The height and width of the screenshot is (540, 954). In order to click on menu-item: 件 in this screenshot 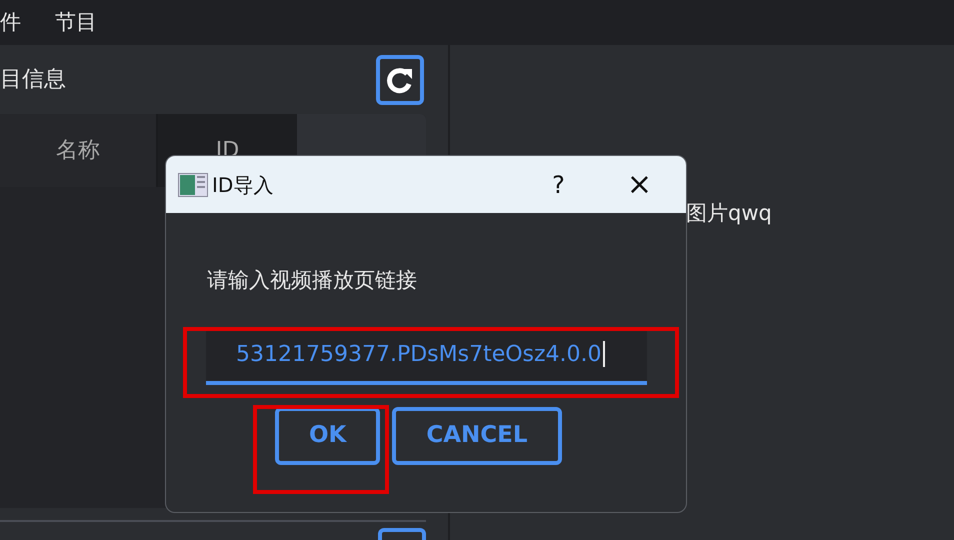, I will do `click(10, 22)`.